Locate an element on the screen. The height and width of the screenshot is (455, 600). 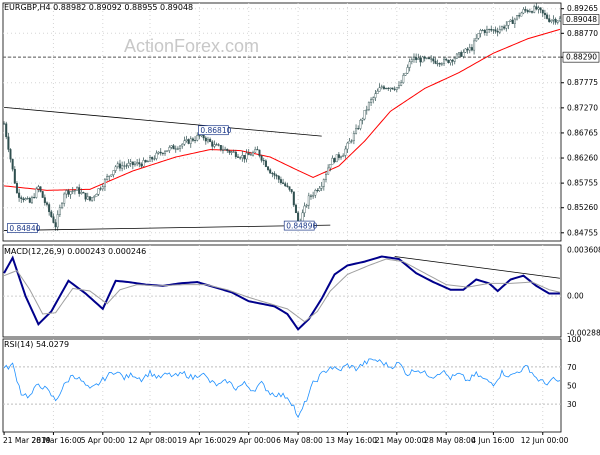
x-tick-label: 19 Apr 16:00 is located at coordinates (201, 440).